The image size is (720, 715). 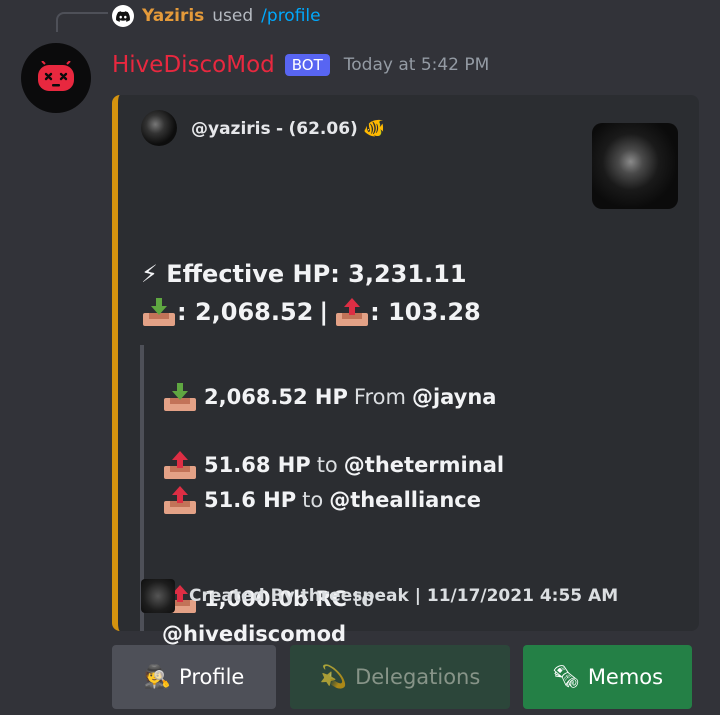 What do you see at coordinates (418, 677) in the screenshot?
I see `delegations-button-label: Delegations` at bounding box center [418, 677].